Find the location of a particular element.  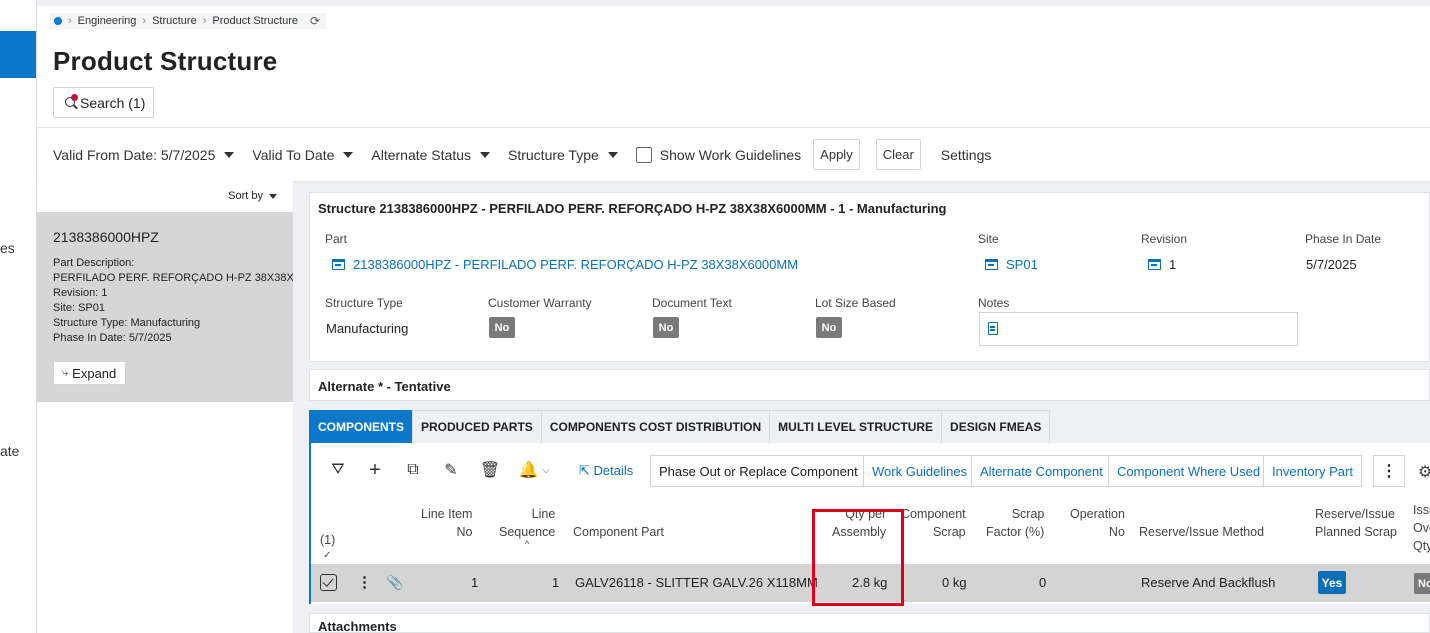

col-reserve-issue-planned-scrap: Reserve/Issue Planned Scrap is located at coordinates (1356, 523).